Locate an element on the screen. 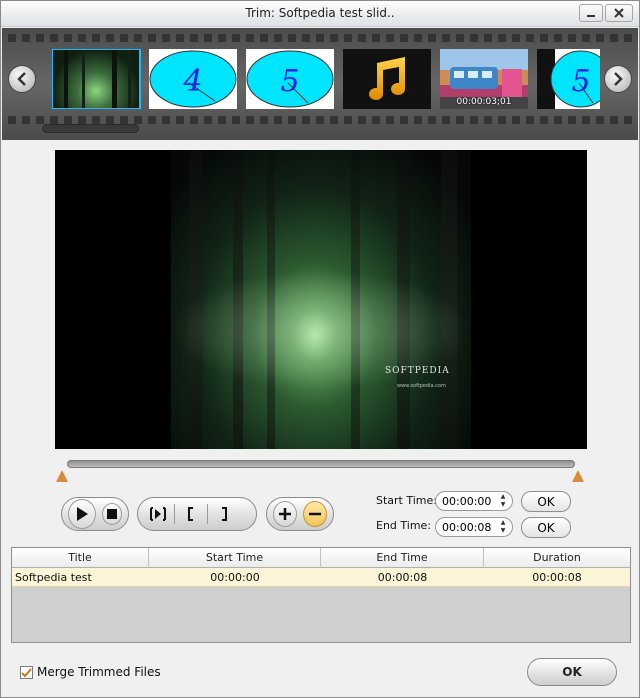 The height and width of the screenshot is (698, 640). window-controls is located at coordinates (606, 13).